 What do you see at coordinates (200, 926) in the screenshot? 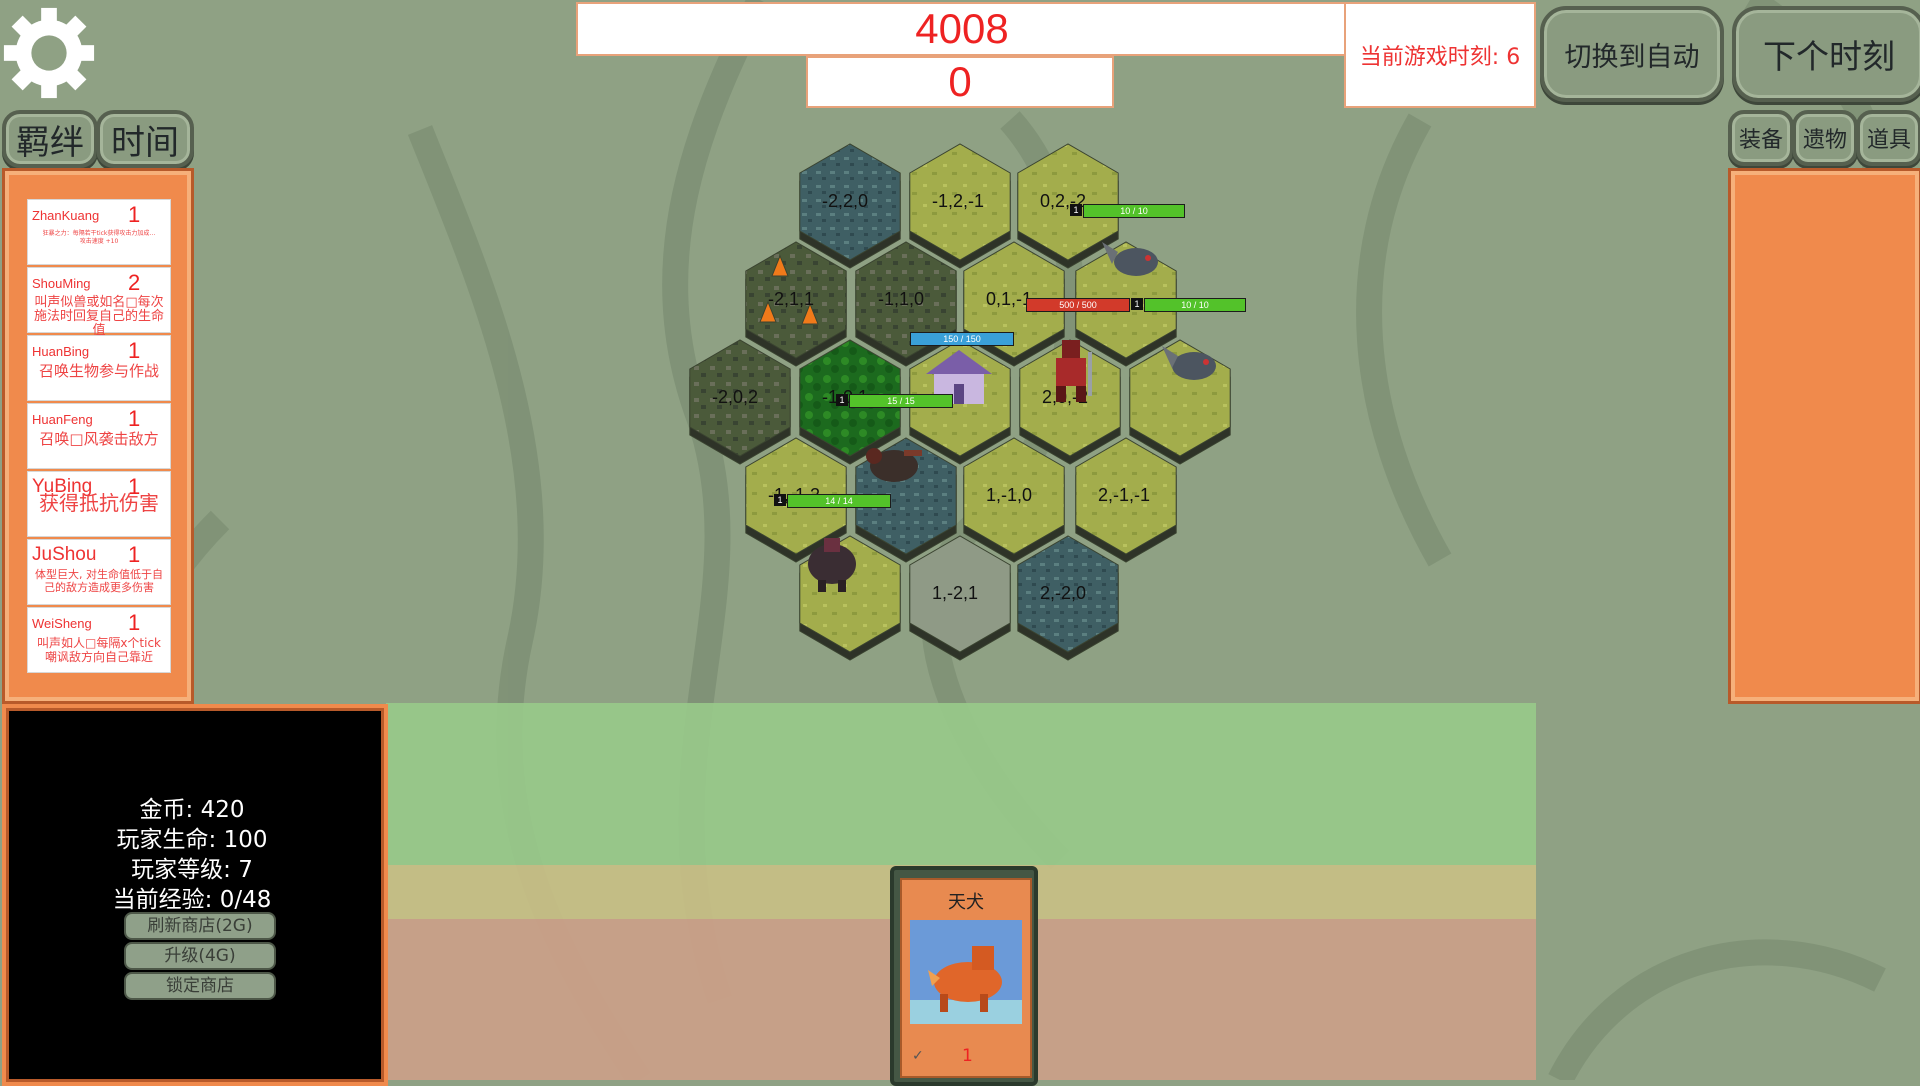
I see `refresh-shop-button: 刷新商店(2G)` at bounding box center [200, 926].